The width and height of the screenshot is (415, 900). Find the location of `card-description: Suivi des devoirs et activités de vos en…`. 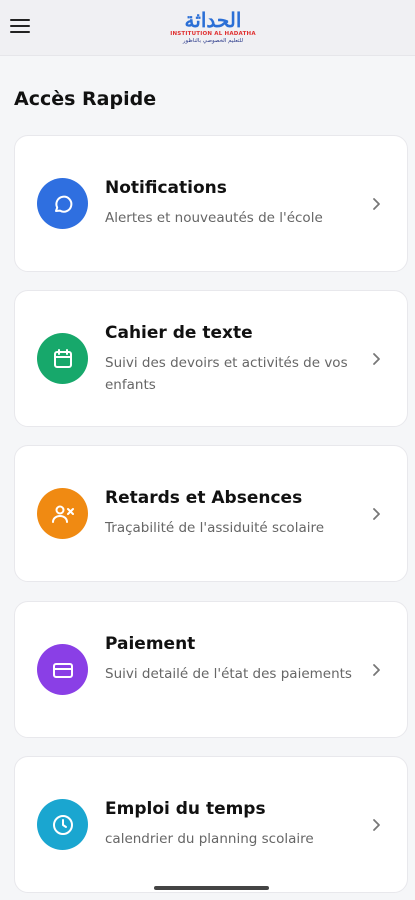

card-description: Suivi des devoirs et activités de vos en… is located at coordinates (226, 374).